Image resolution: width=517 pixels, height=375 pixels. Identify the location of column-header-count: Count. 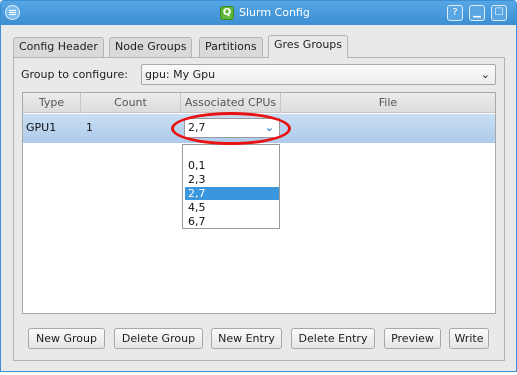
(131, 103).